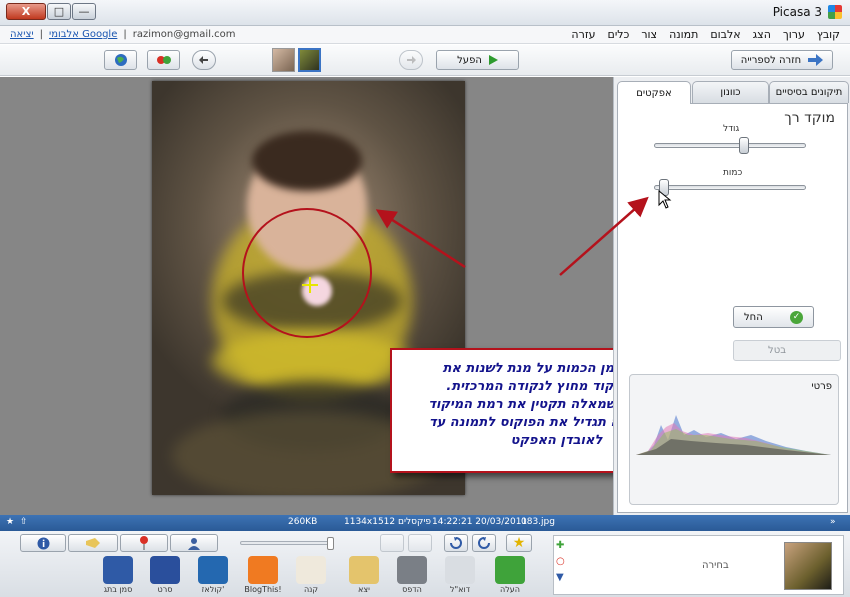 The height and width of the screenshot is (597, 850). I want to click on window-title: Picasa 3, so click(797, 12).